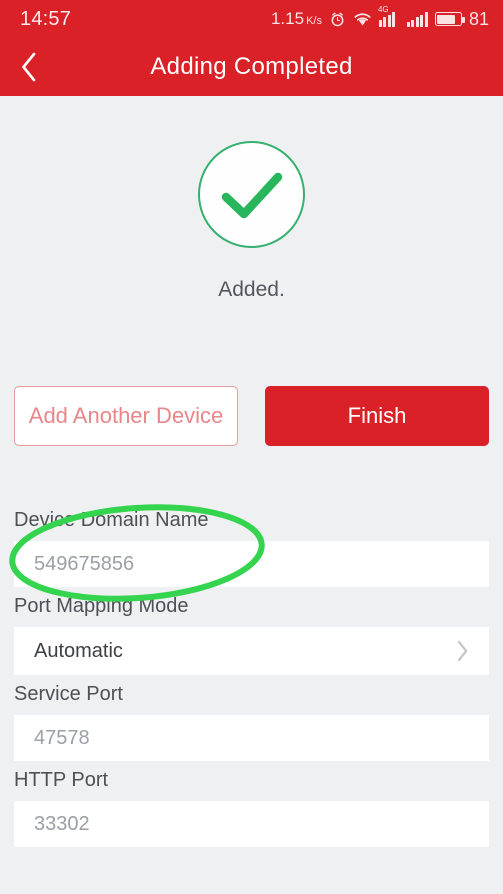  What do you see at coordinates (251, 651) in the screenshot?
I see `port-mapping-mode-select: Automatic` at bounding box center [251, 651].